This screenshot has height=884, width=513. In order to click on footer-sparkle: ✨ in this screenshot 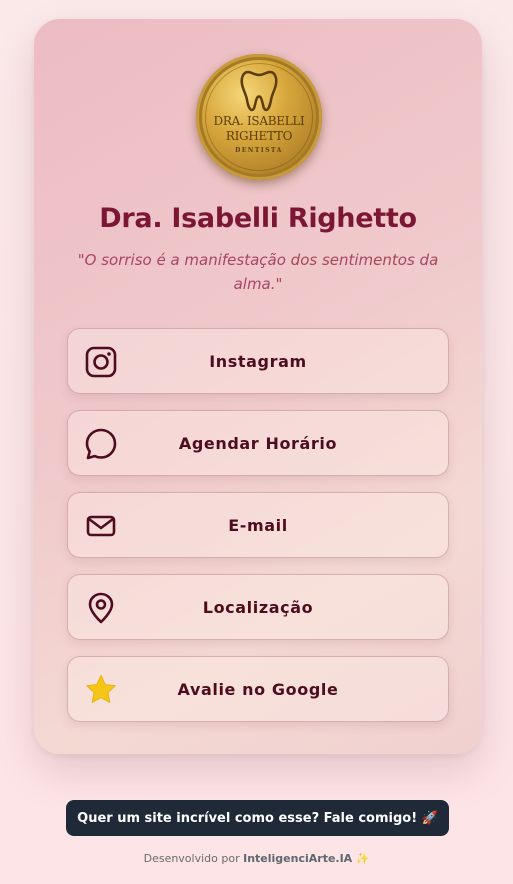, I will do `click(361, 858)`.